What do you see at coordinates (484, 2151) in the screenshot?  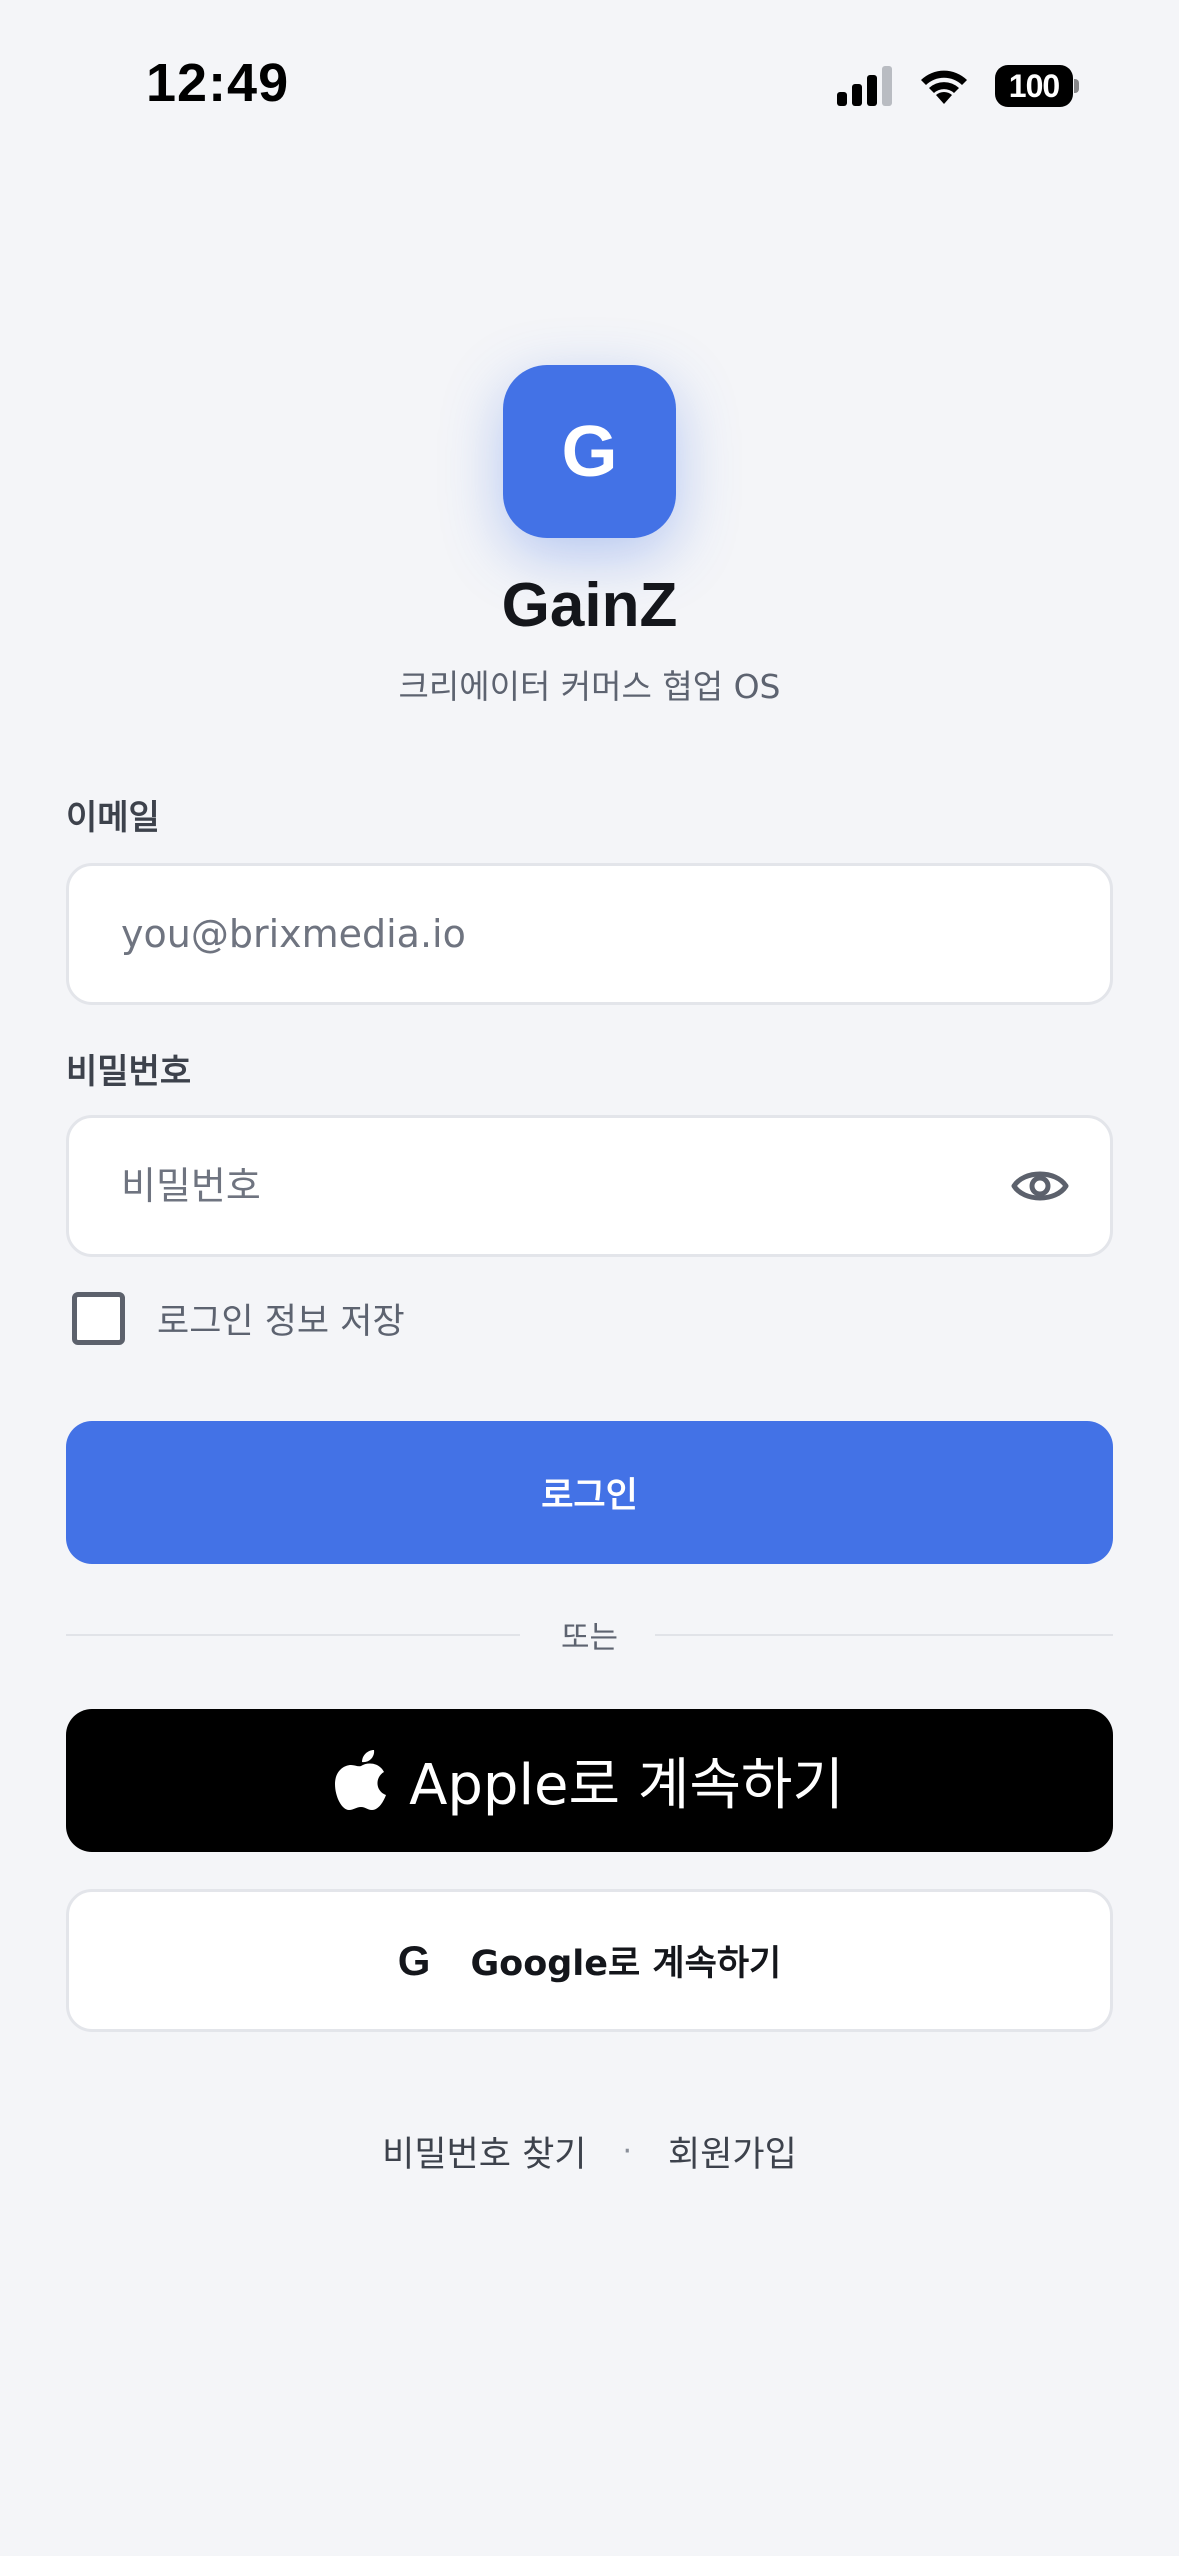 I see `find-password-link: 비밀번호 찾기` at bounding box center [484, 2151].